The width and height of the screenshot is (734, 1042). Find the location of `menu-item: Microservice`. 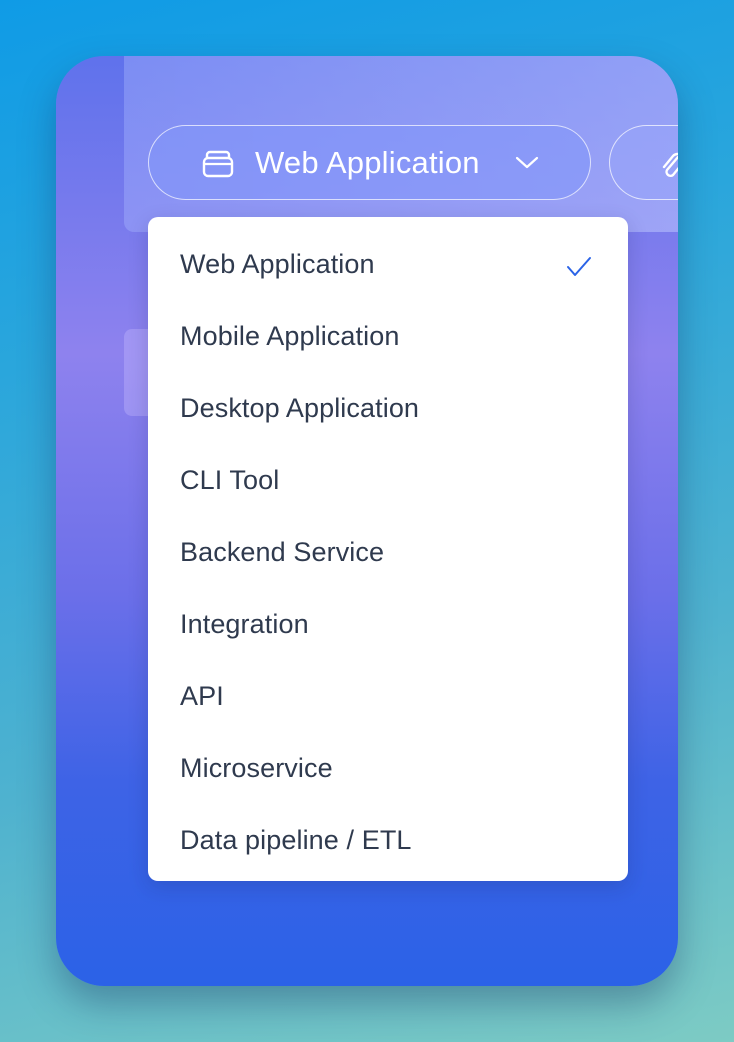

menu-item: Microservice is located at coordinates (388, 764).